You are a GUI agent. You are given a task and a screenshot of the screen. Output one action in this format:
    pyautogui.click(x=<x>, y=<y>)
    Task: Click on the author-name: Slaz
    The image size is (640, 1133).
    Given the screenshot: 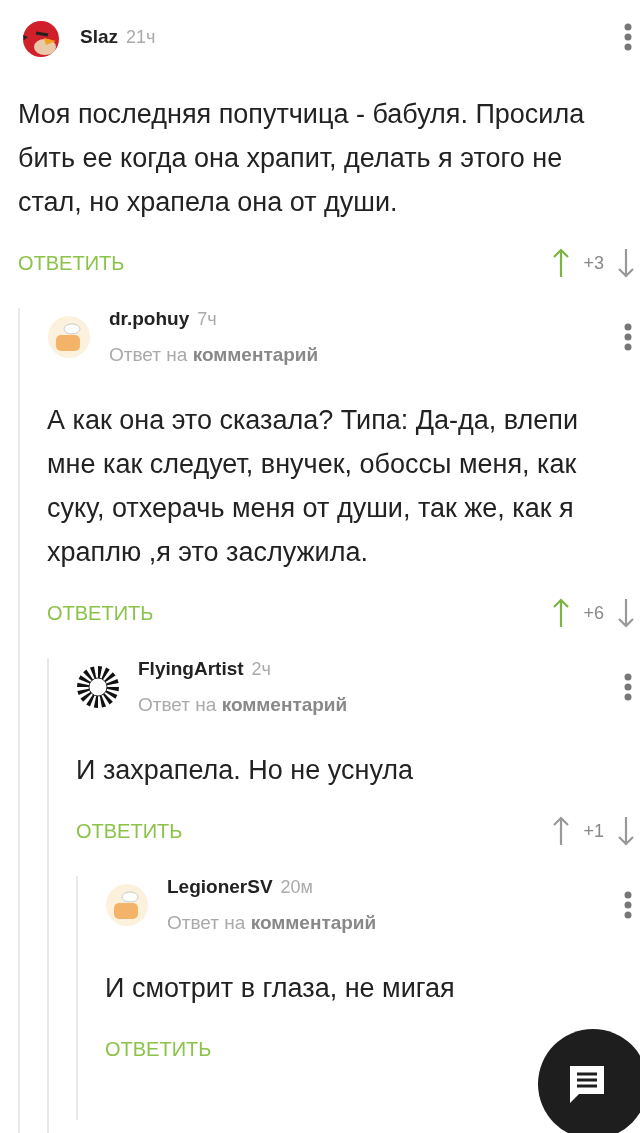 What is the action you would take?
    pyautogui.click(x=99, y=37)
    